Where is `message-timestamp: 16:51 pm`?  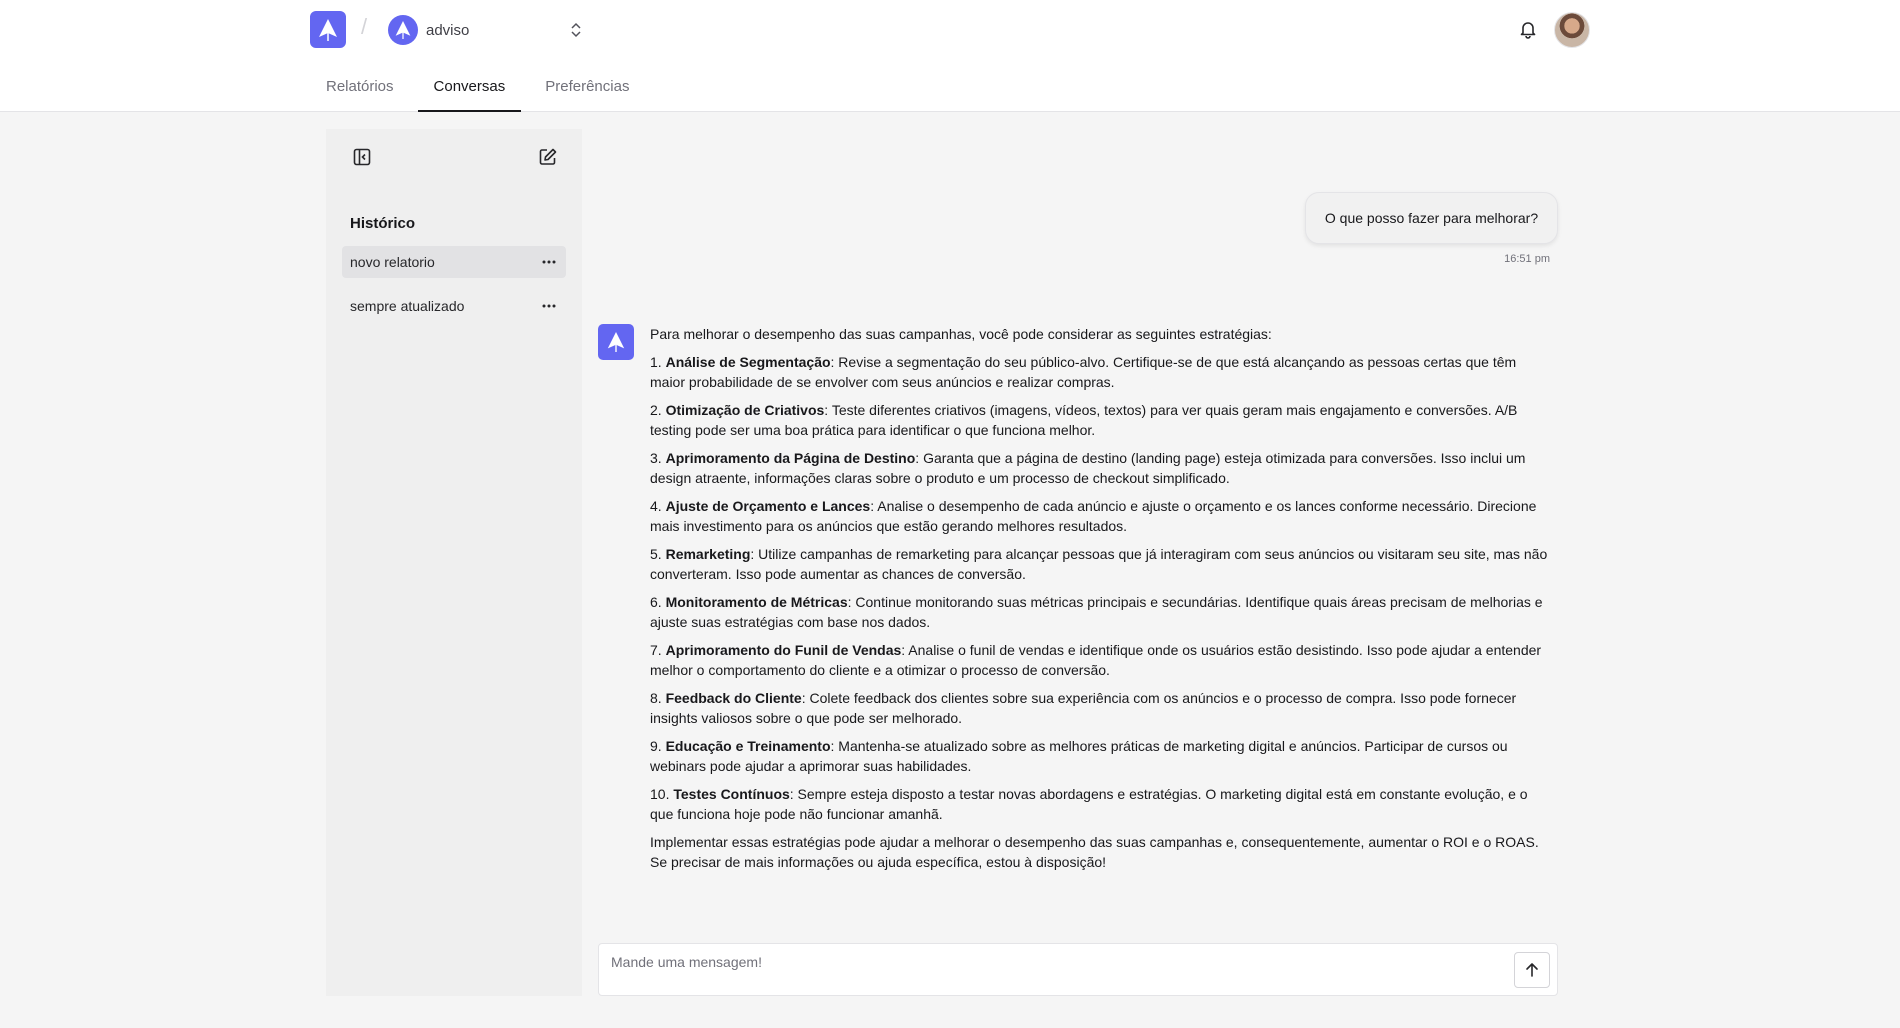 message-timestamp: 16:51 pm is located at coordinates (1527, 259).